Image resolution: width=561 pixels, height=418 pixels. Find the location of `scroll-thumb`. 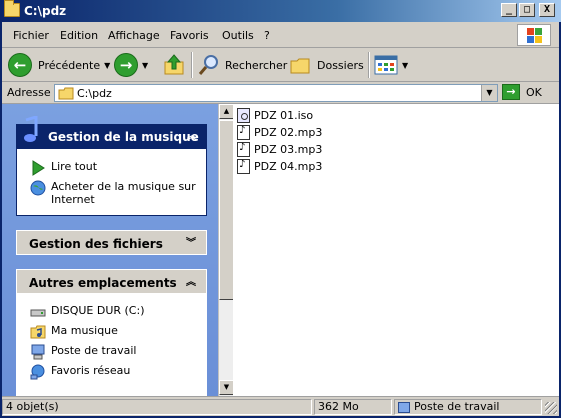

scroll-thumb is located at coordinates (226, 210).